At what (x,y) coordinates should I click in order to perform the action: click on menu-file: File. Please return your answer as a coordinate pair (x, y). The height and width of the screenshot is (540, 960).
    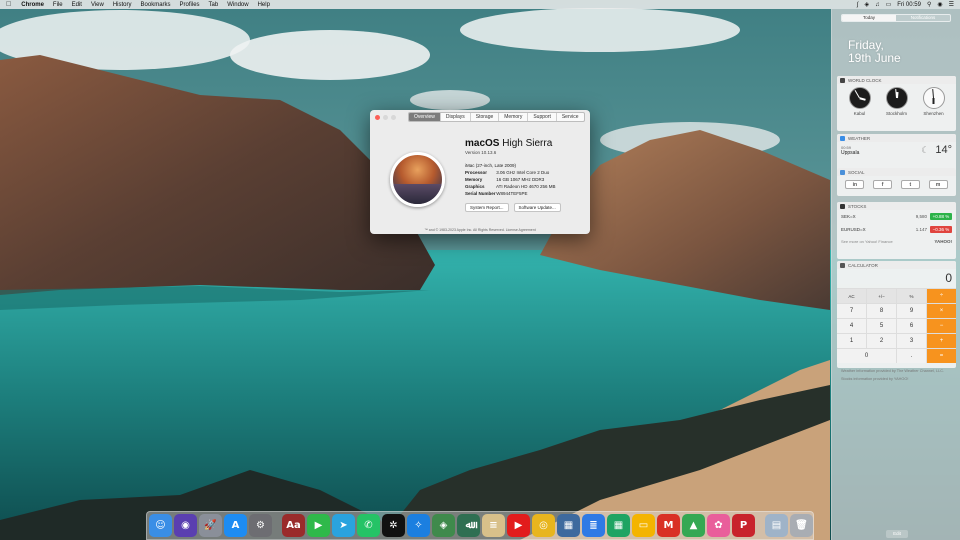
    Looking at the image, I should click on (58, 5).